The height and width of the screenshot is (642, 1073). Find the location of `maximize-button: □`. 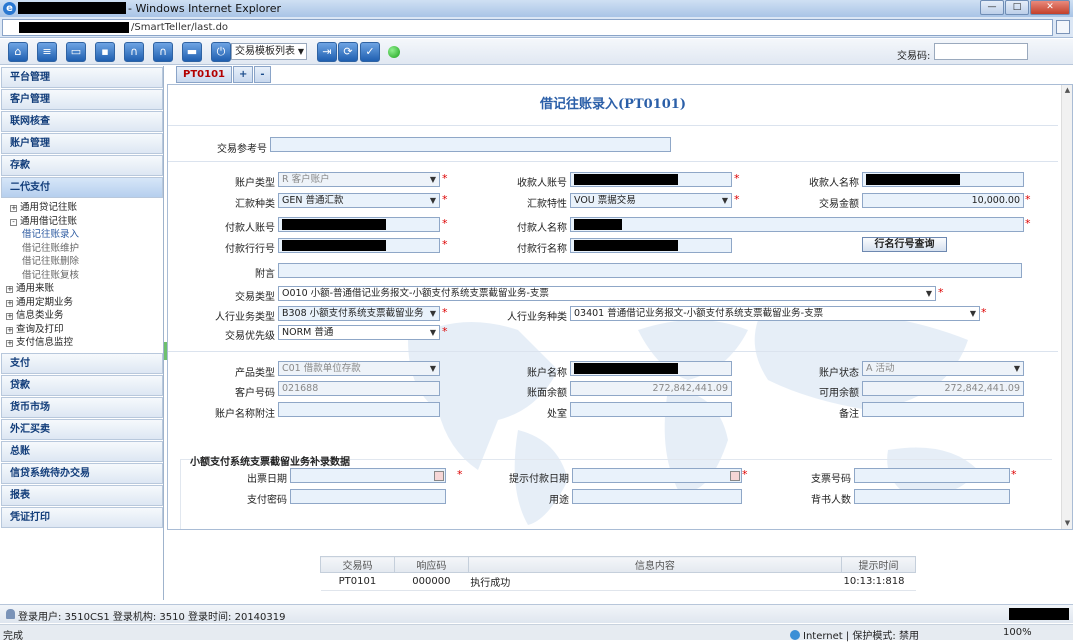

maximize-button: □ is located at coordinates (1017, 7).